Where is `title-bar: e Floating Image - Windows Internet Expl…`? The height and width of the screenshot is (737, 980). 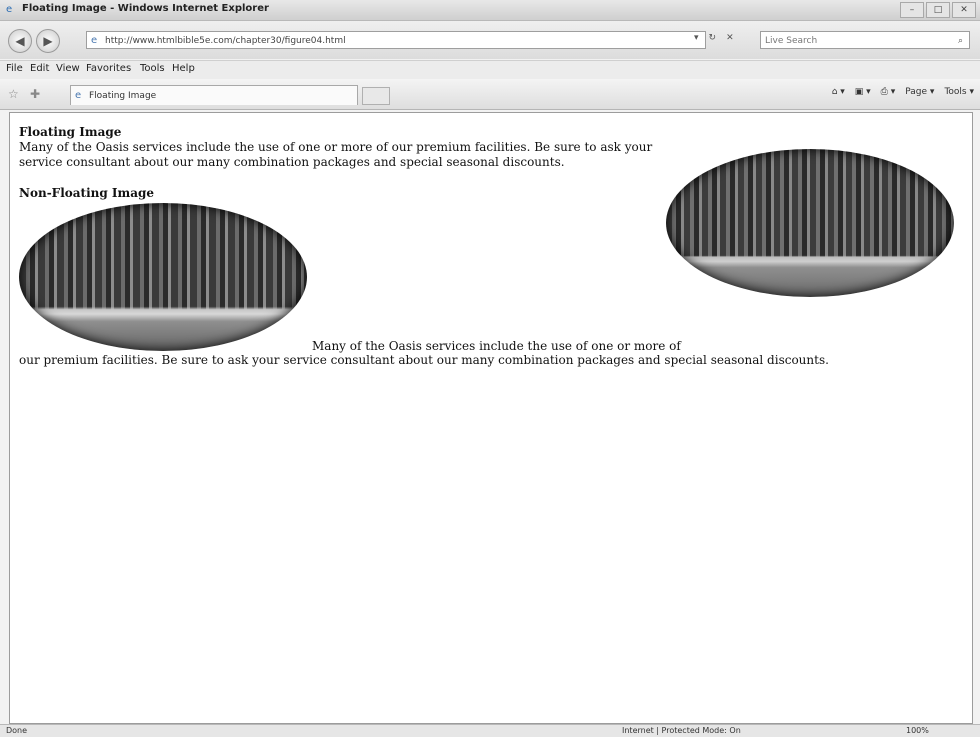
title-bar: e Floating Image - Windows Internet Expl… is located at coordinates (490, 10).